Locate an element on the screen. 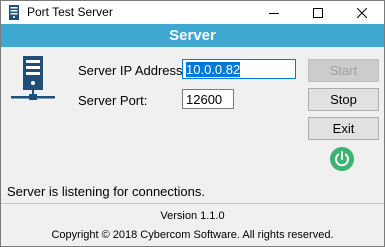  server-network-icon is located at coordinates (33, 78).